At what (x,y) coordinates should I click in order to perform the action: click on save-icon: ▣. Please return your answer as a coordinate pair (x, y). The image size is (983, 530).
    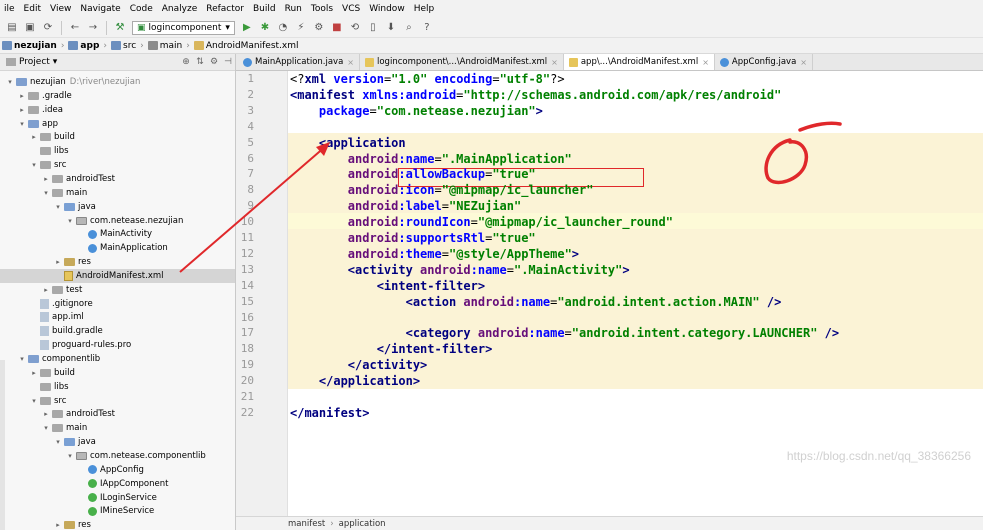
    Looking at the image, I should click on (30, 28).